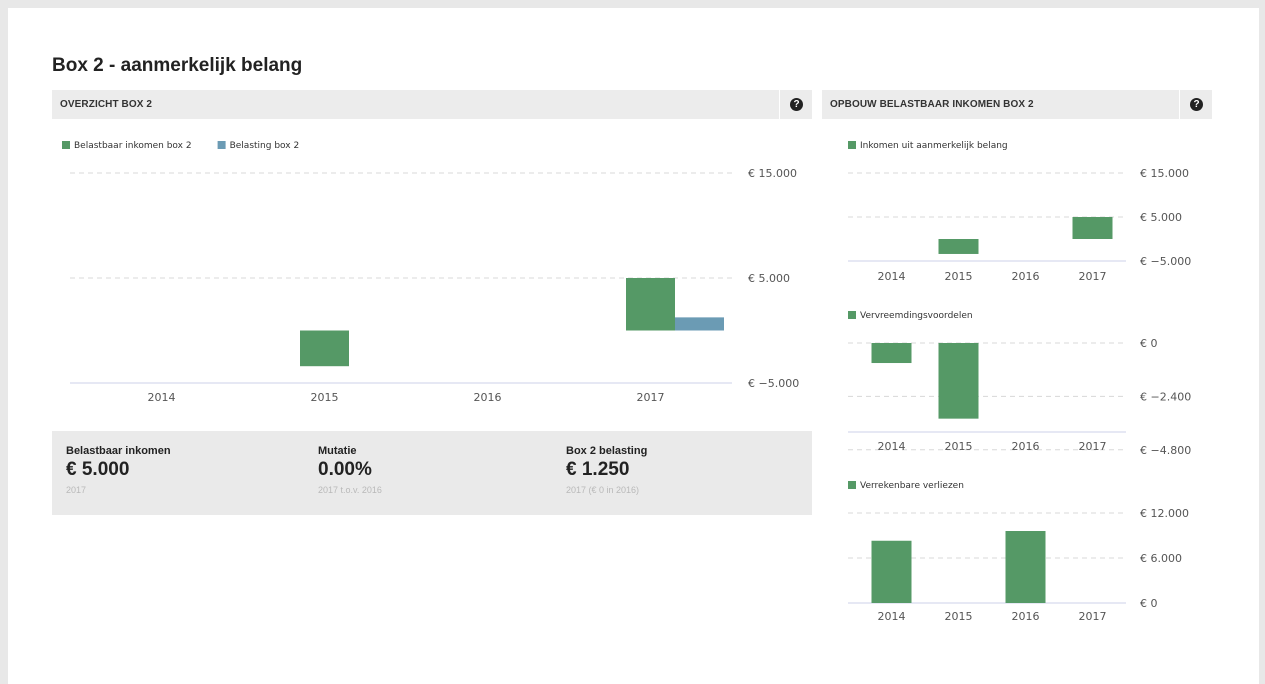 The height and width of the screenshot is (684, 1265). What do you see at coordinates (98, 469) in the screenshot?
I see `stat-value: € 5.000` at bounding box center [98, 469].